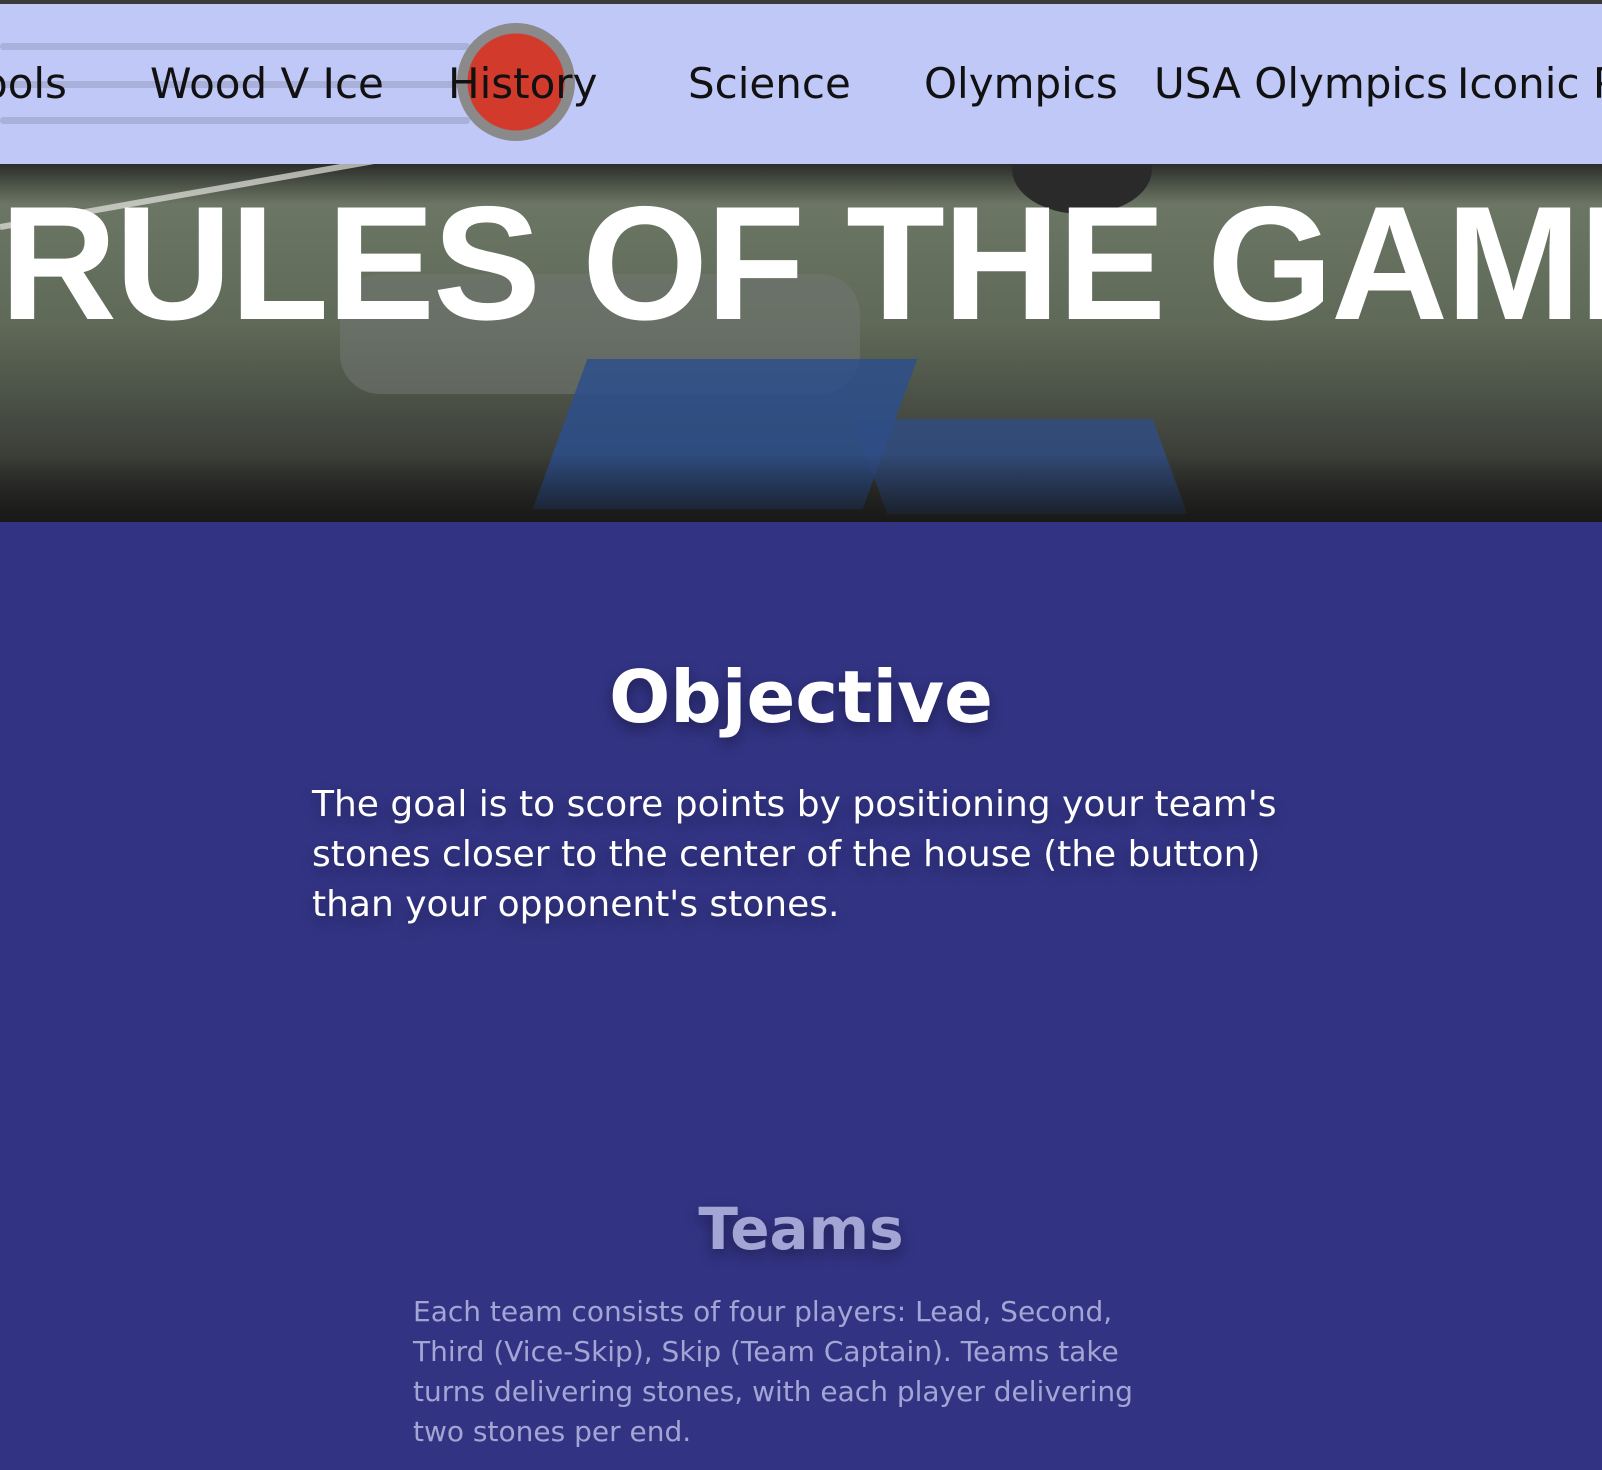 The width and height of the screenshot is (1602, 1470). Describe the element at coordinates (1529, 84) in the screenshot. I see `nav-item-iconic: Iconic P` at that location.